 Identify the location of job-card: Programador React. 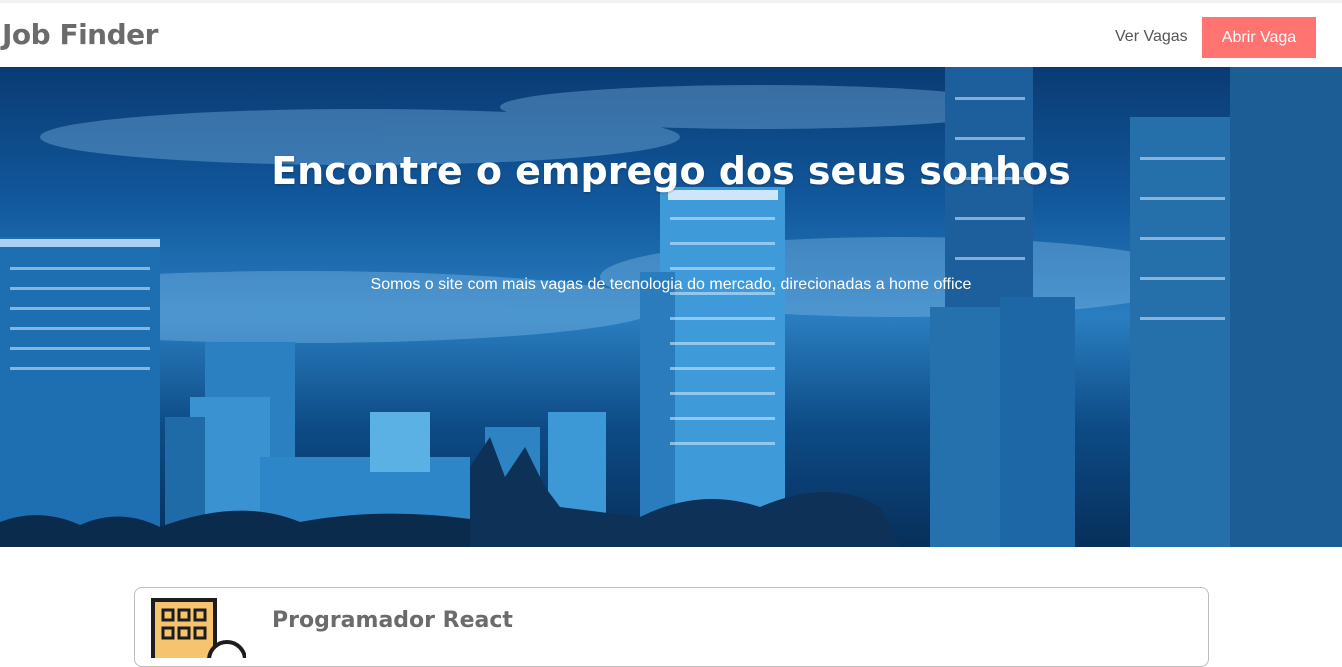
(671, 627).